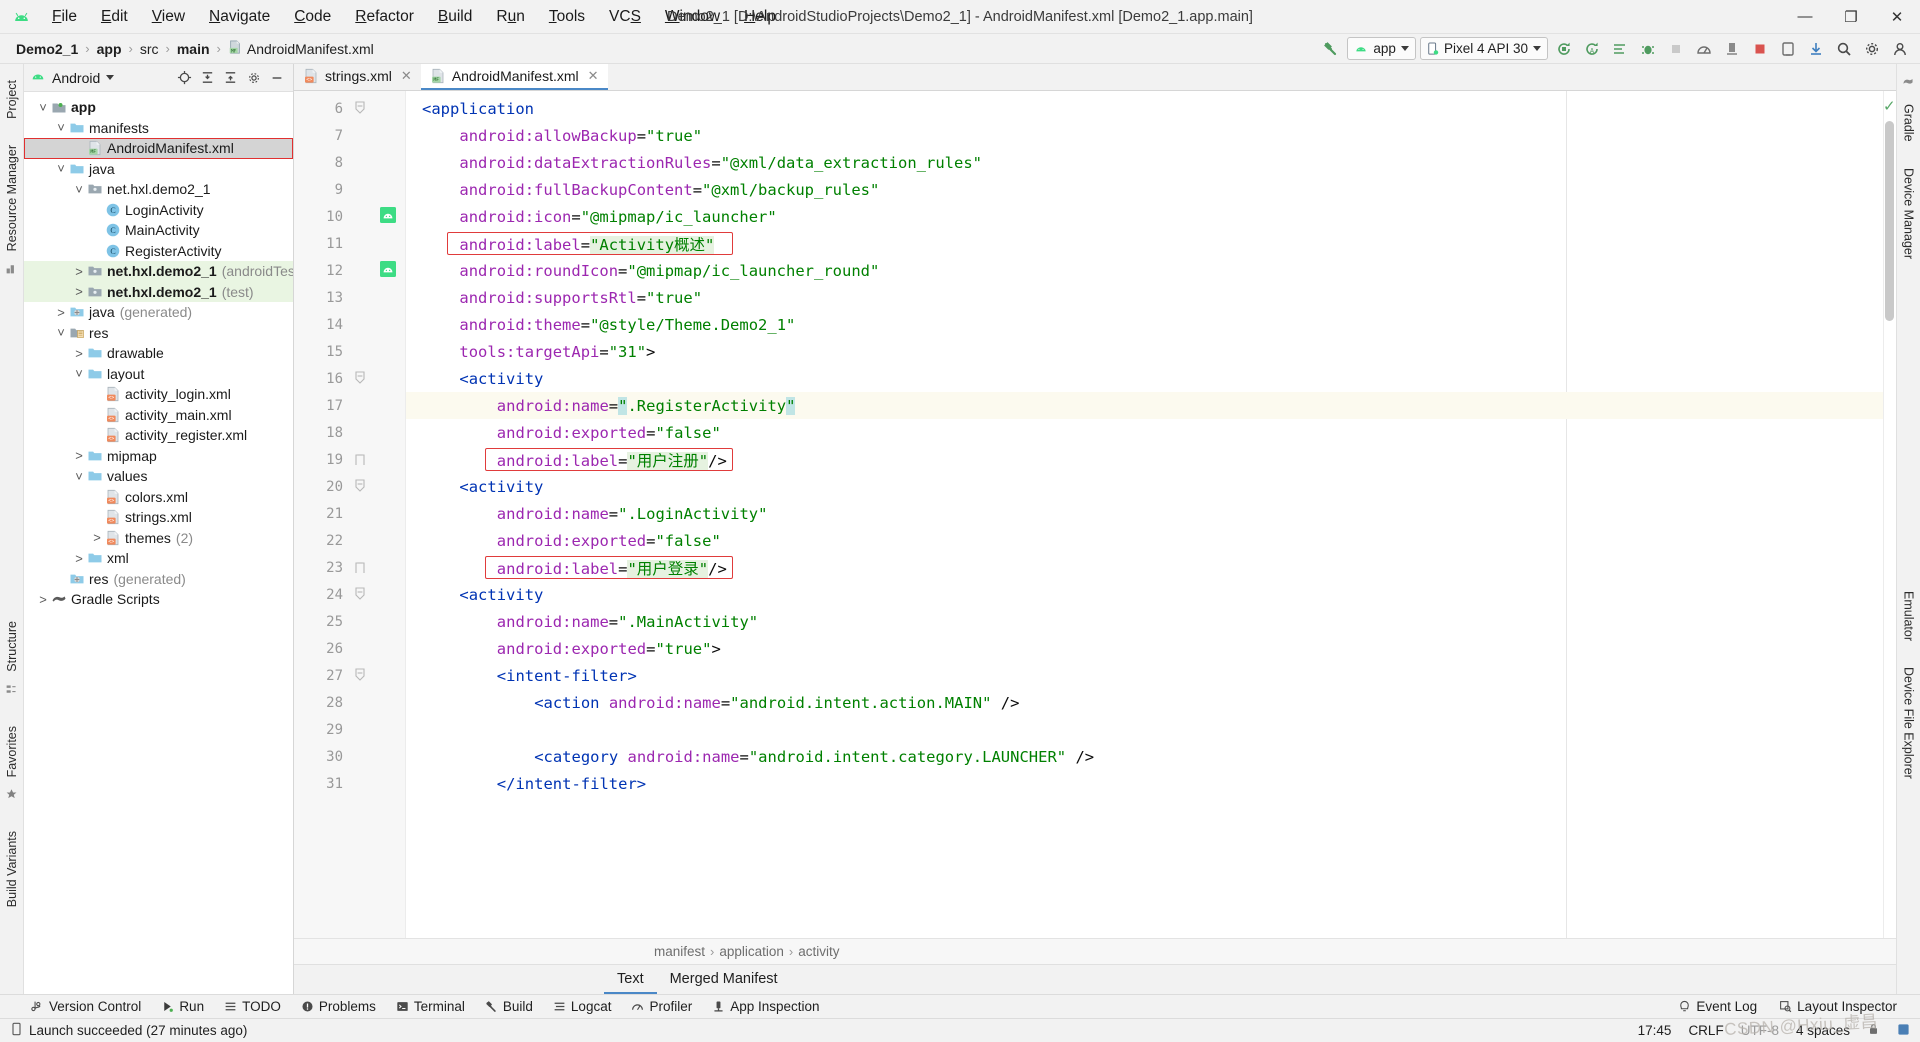 Image resolution: width=1920 pixels, height=1042 pixels. Describe the element at coordinates (301, 48) in the screenshot. I see `breadcrumb-file: MF AndroidManifest.xml` at that location.